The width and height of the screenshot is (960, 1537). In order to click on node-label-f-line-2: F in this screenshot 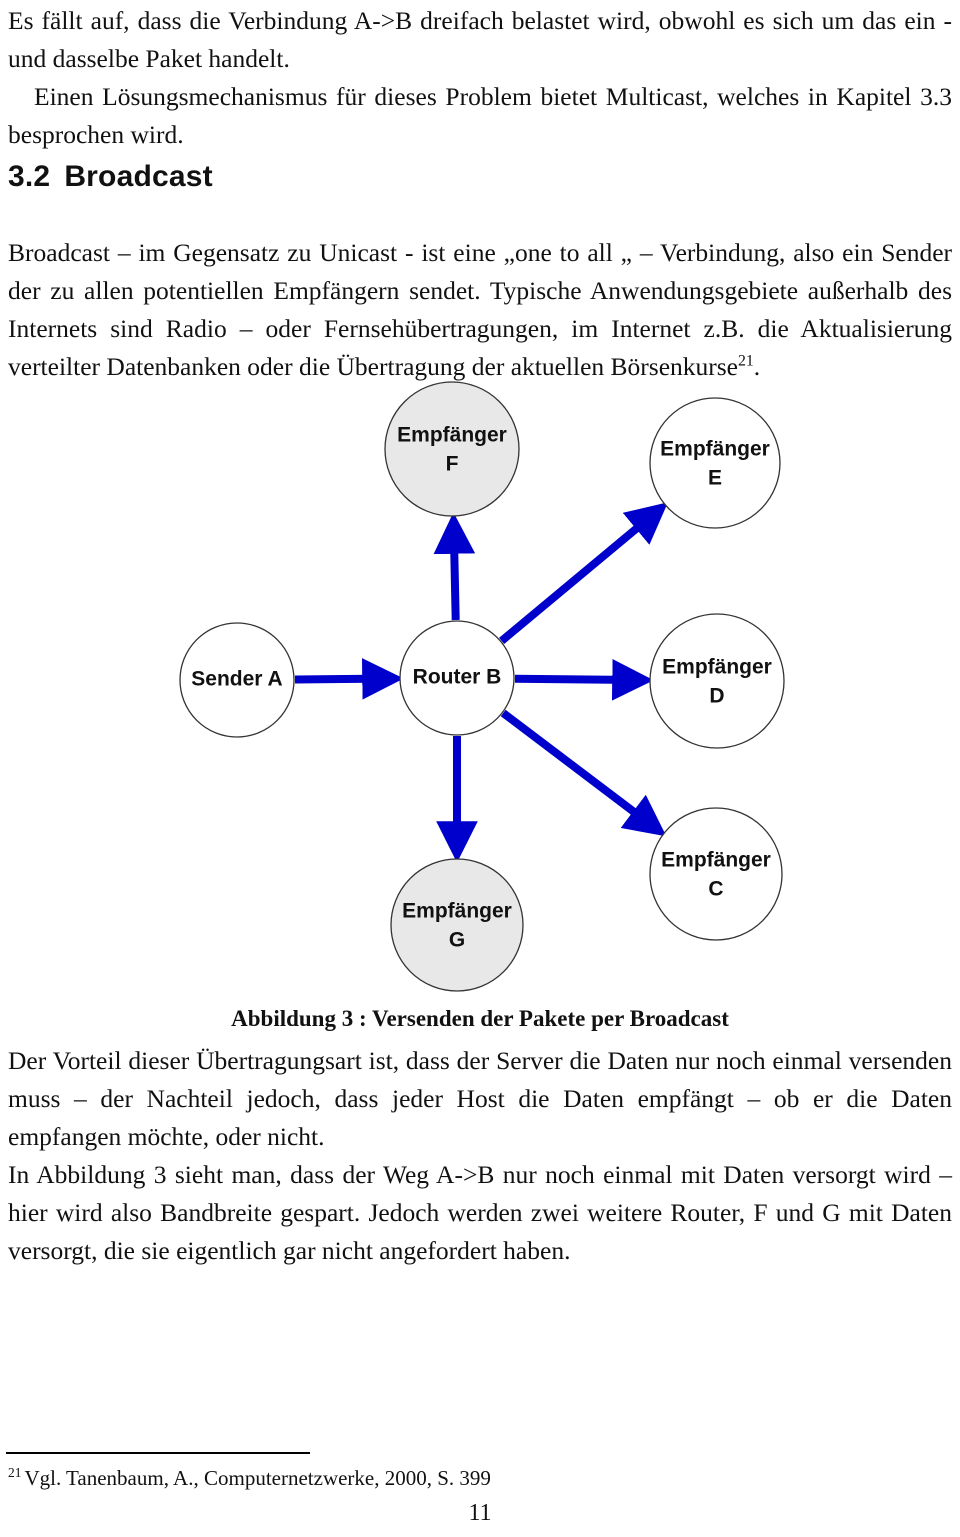, I will do `click(452, 464)`.